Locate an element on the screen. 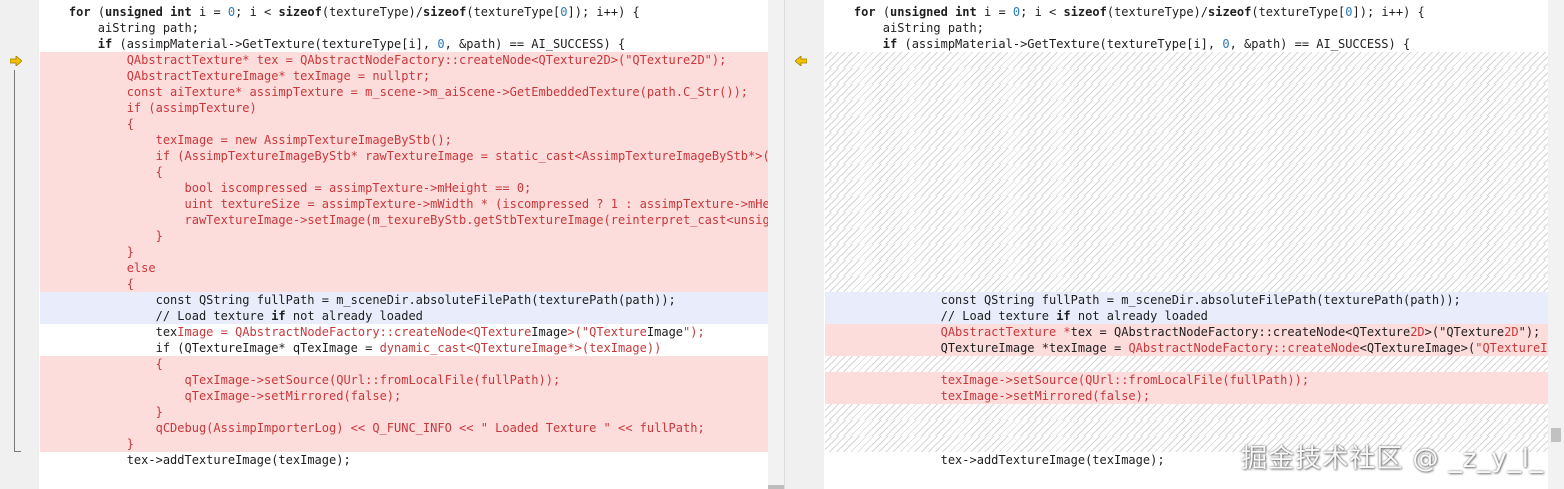  code-line: else is located at coordinates (404, 268).